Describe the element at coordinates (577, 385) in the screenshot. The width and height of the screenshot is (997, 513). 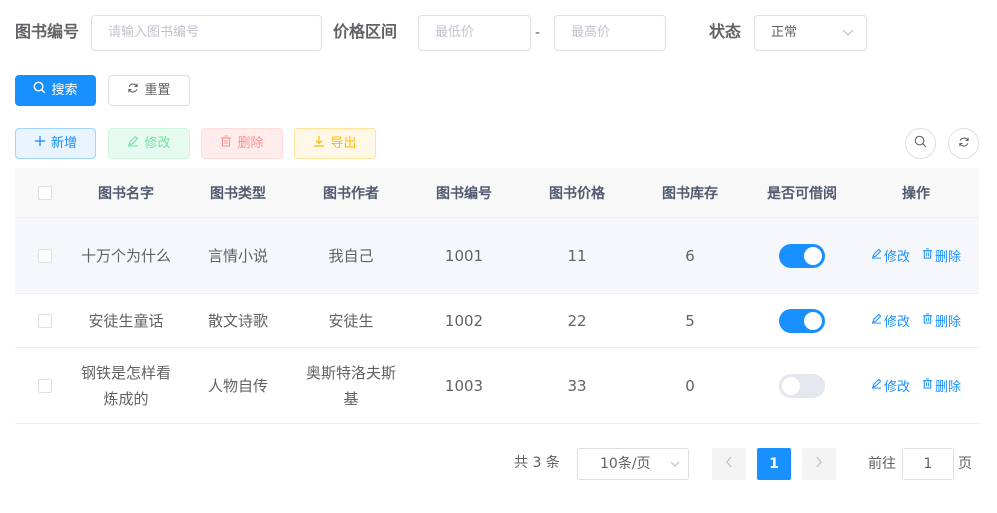
I see `cell-price: 33` at that location.